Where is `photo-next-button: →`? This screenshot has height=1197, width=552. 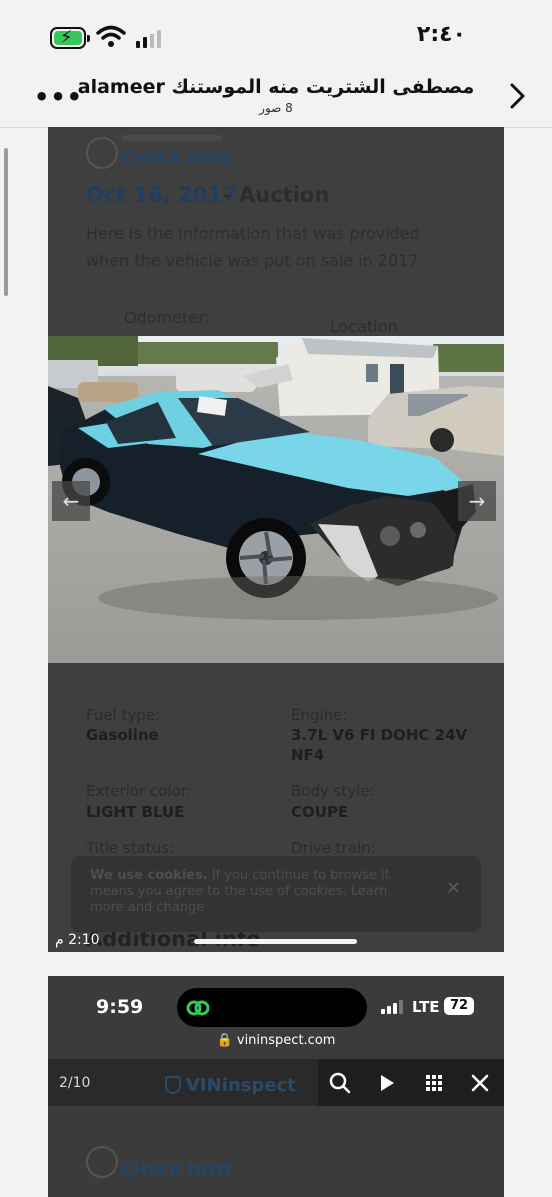
photo-next-button: → is located at coordinates (477, 501).